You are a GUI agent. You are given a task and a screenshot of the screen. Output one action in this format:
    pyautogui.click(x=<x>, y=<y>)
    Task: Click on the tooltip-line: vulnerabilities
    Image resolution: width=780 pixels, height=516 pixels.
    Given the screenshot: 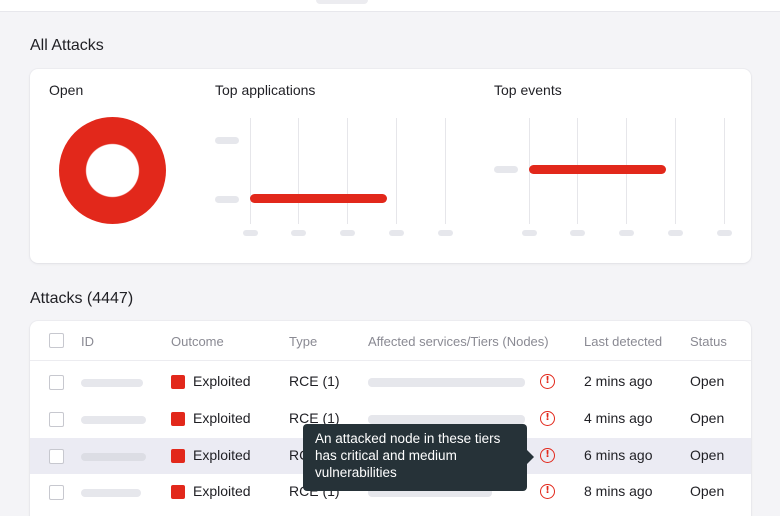 What is the action you would take?
    pyautogui.click(x=356, y=472)
    